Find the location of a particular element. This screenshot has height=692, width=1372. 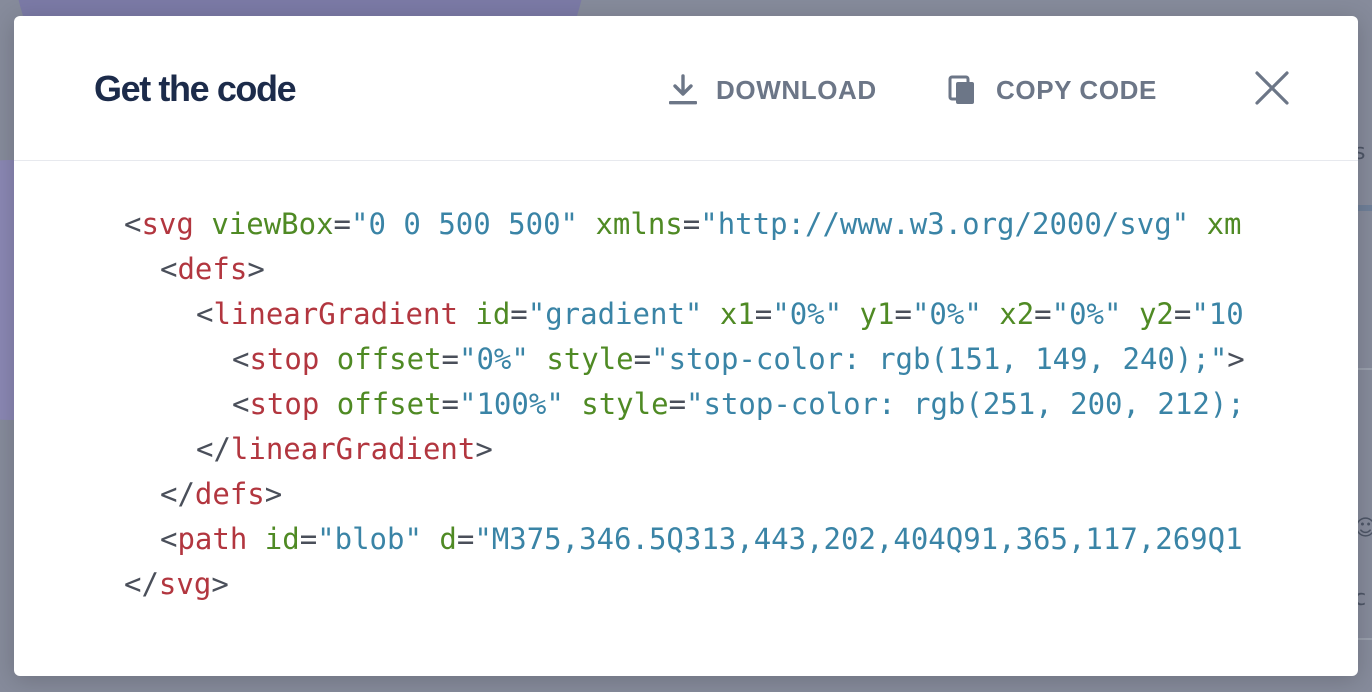

code-token-attr: xmlns is located at coordinates (639, 224).